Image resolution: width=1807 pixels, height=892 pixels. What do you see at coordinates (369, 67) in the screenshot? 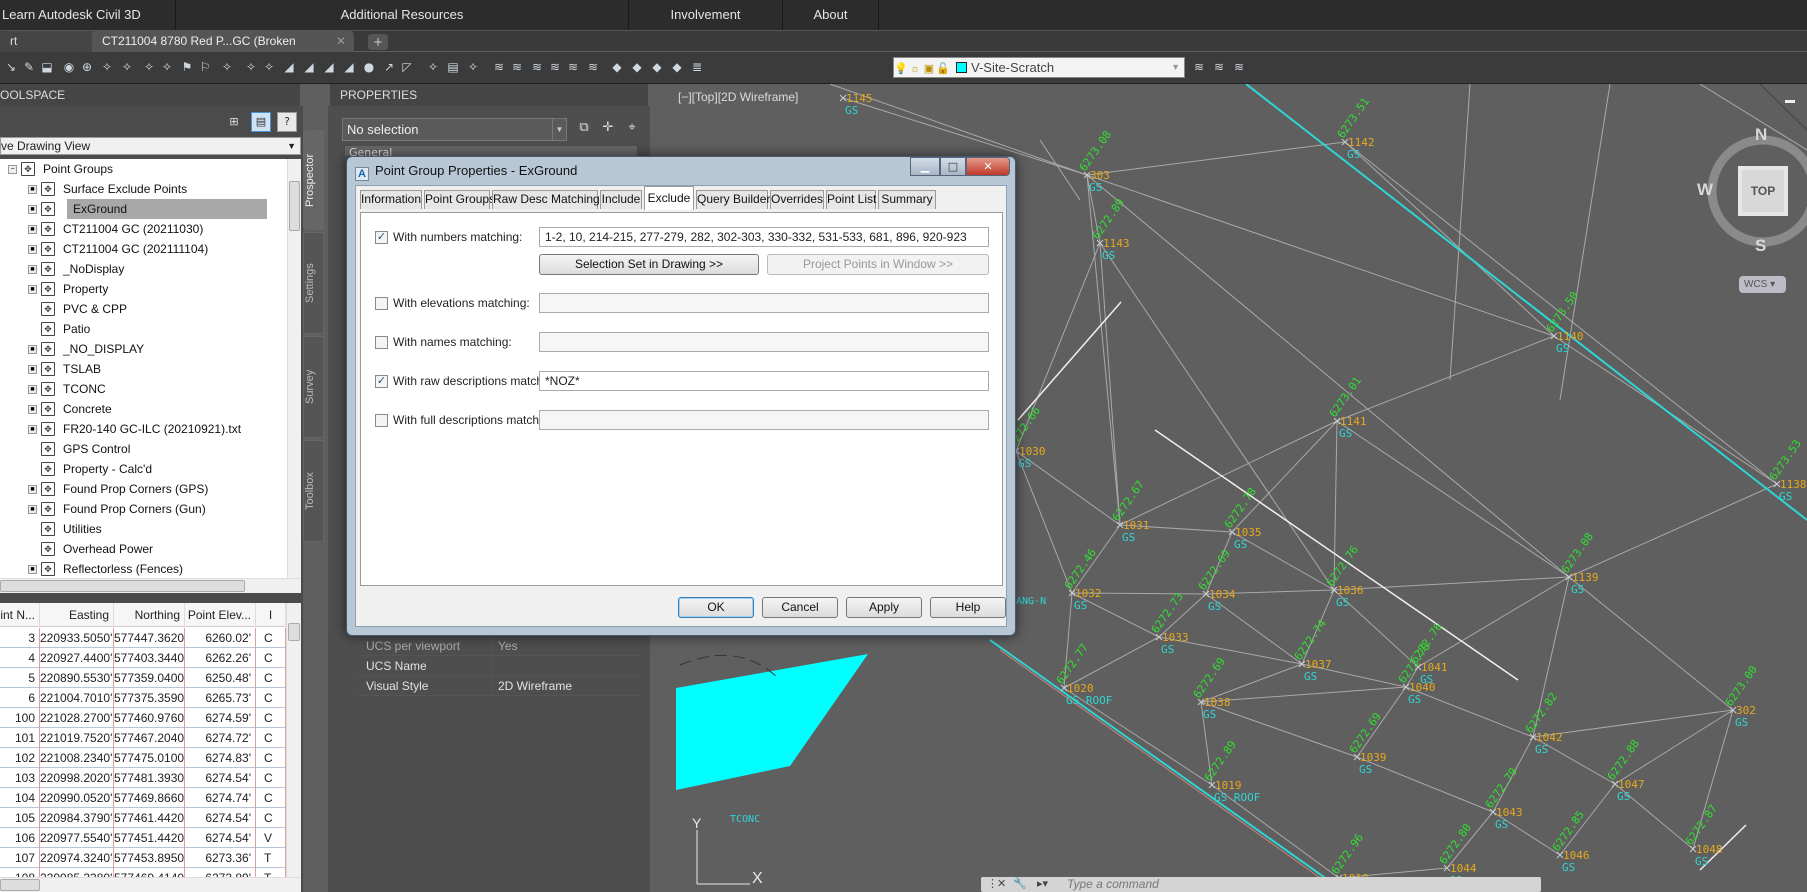
I see `toolbar-tool-icon: ●` at bounding box center [369, 67].